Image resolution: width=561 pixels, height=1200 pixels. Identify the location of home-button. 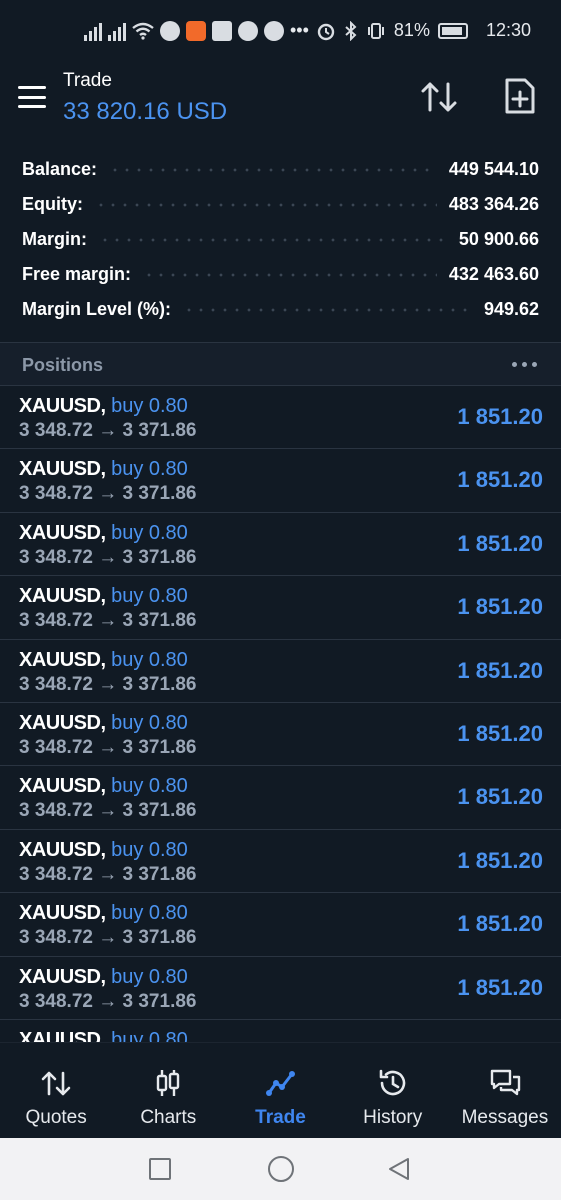
(281, 1169).